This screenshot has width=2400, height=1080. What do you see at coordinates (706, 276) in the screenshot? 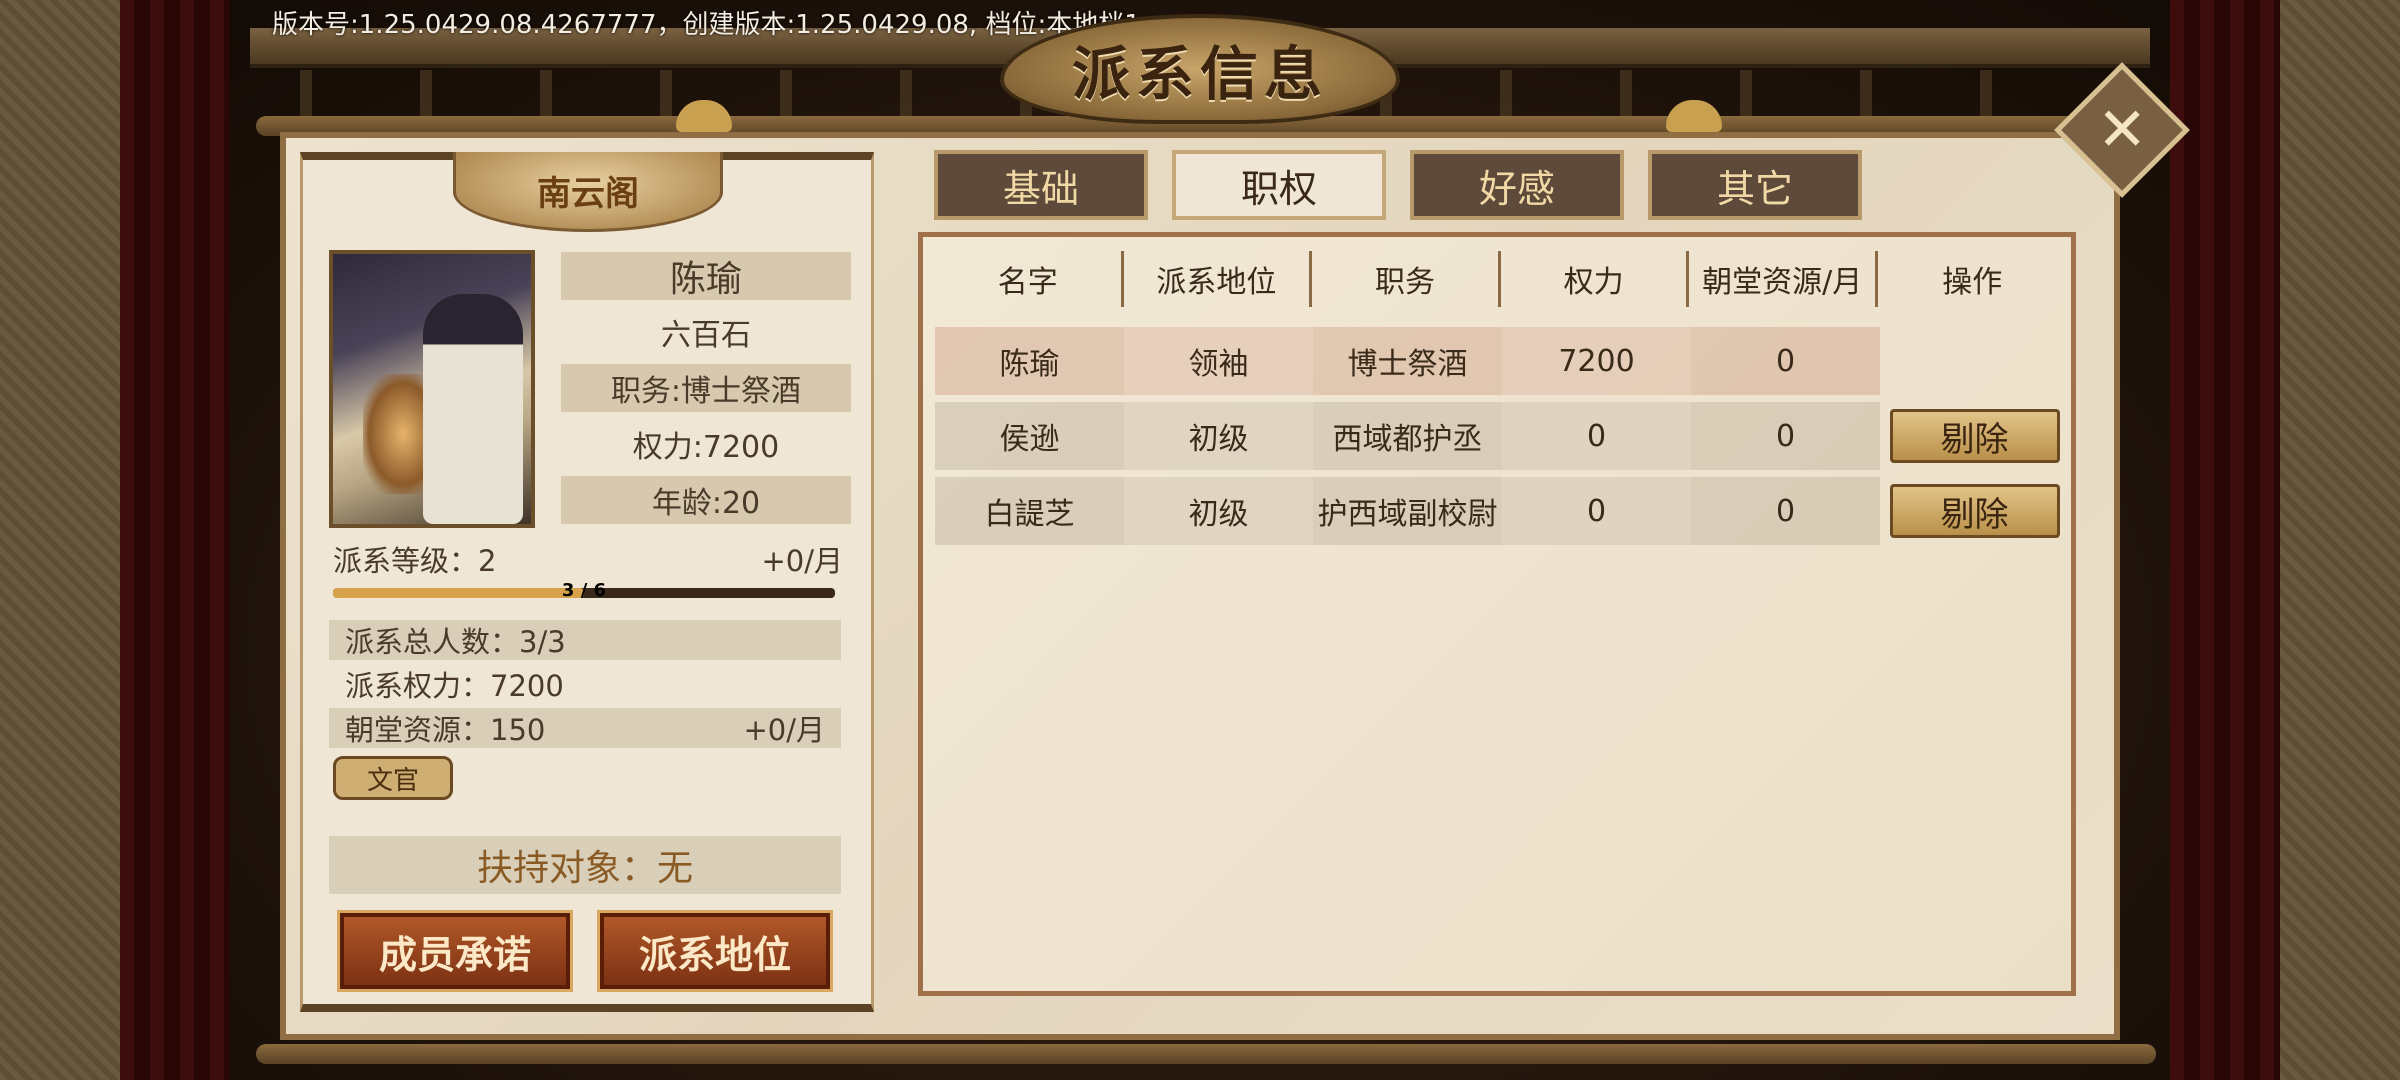
I see `character-name: 陈瑜` at bounding box center [706, 276].